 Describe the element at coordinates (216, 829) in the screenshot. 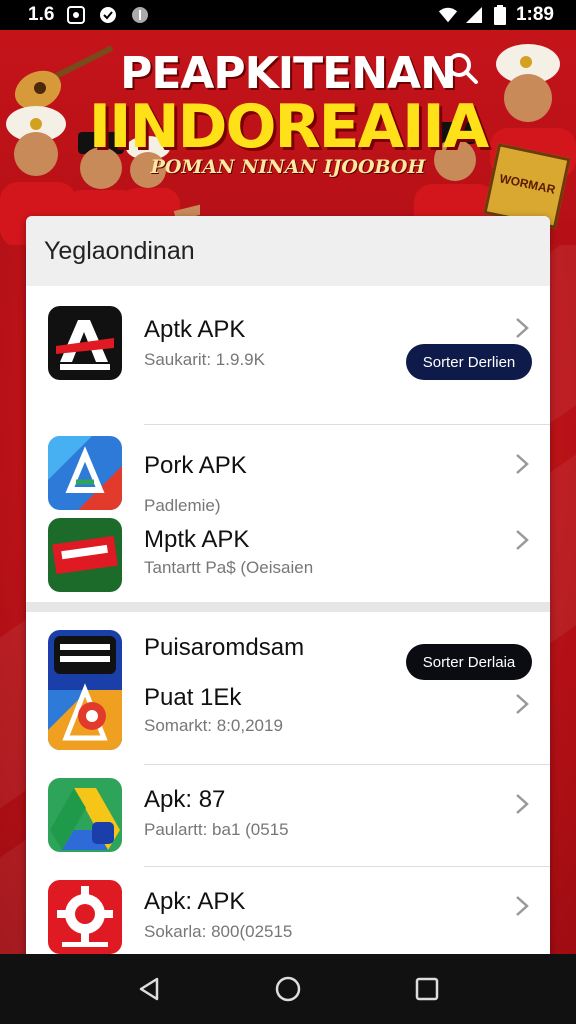

I see `list-item-subtitle: Paulartt: ba1 (0515` at that location.